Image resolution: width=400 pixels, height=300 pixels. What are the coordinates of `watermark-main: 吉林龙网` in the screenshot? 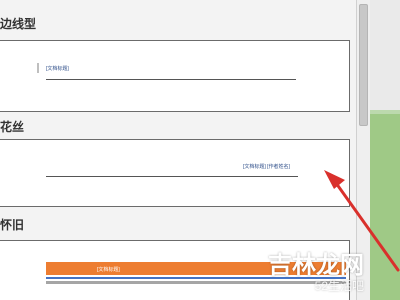 It's located at (316, 265).